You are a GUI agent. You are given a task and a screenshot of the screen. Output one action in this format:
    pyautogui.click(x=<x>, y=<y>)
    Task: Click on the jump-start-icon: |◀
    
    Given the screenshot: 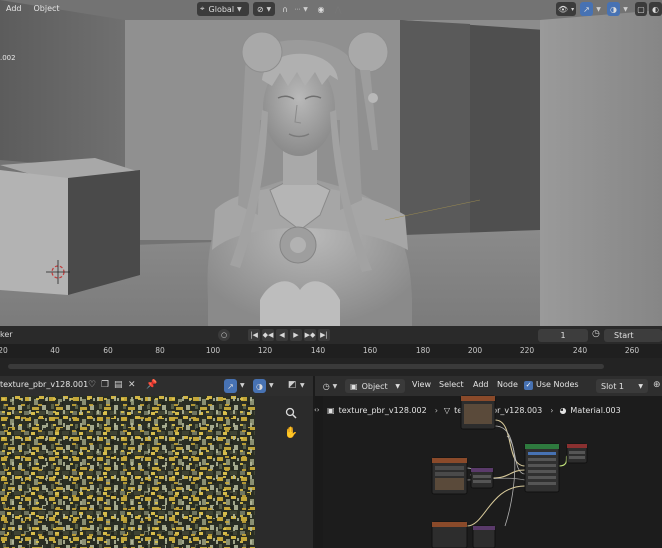 What is the action you would take?
    pyautogui.click(x=254, y=335)
    